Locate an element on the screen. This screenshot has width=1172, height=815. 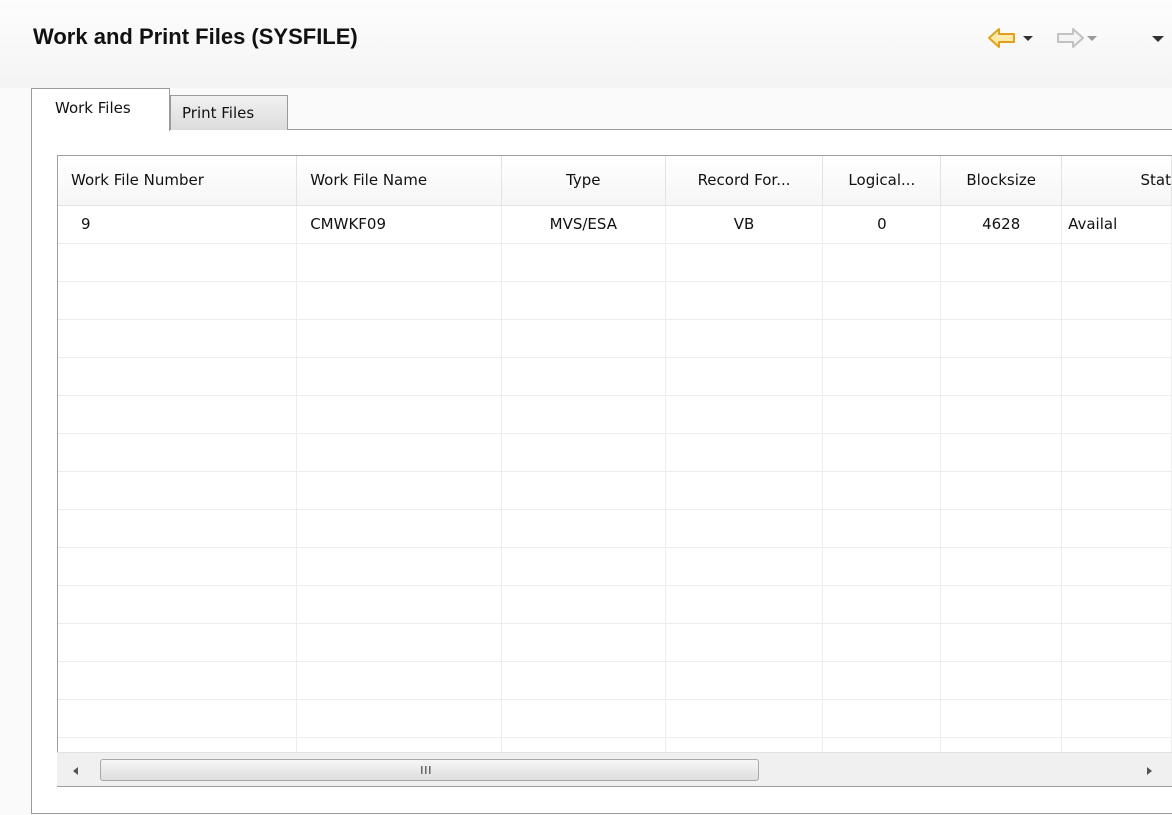
cell-status: Availal is located at coordinates (1116, 224).